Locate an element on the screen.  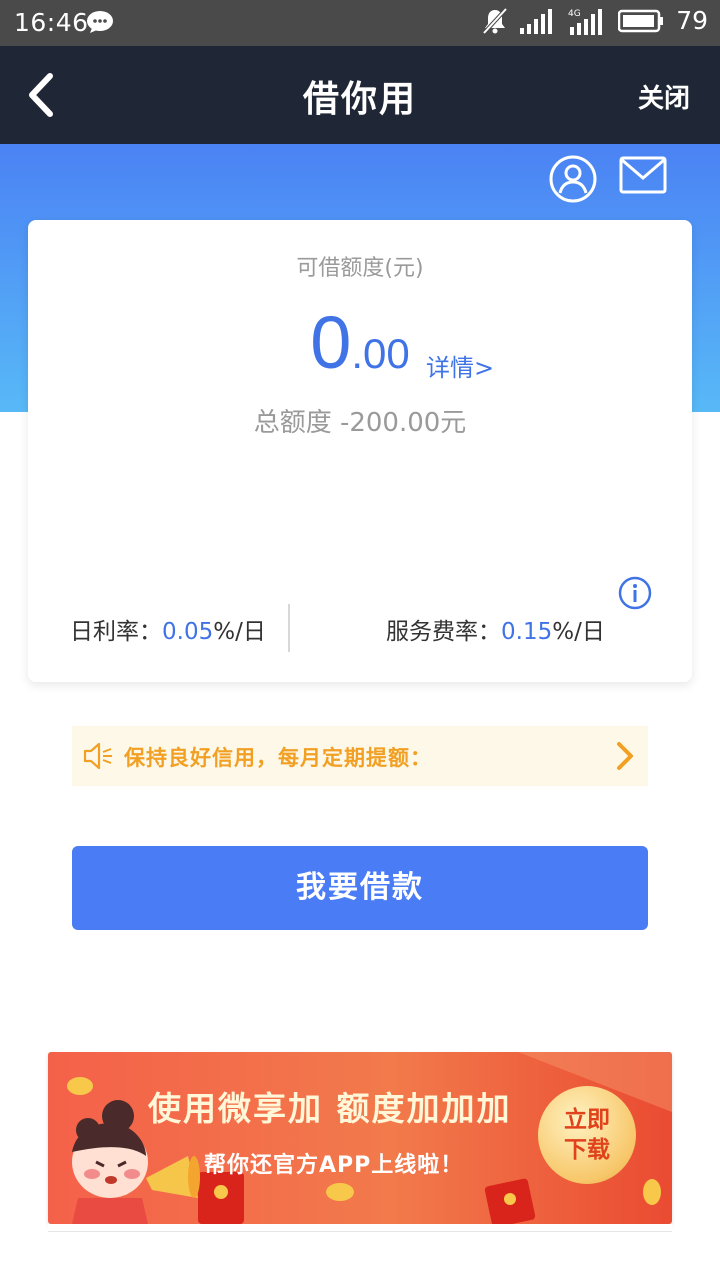
info-icon is located at coordinates (635, 593).